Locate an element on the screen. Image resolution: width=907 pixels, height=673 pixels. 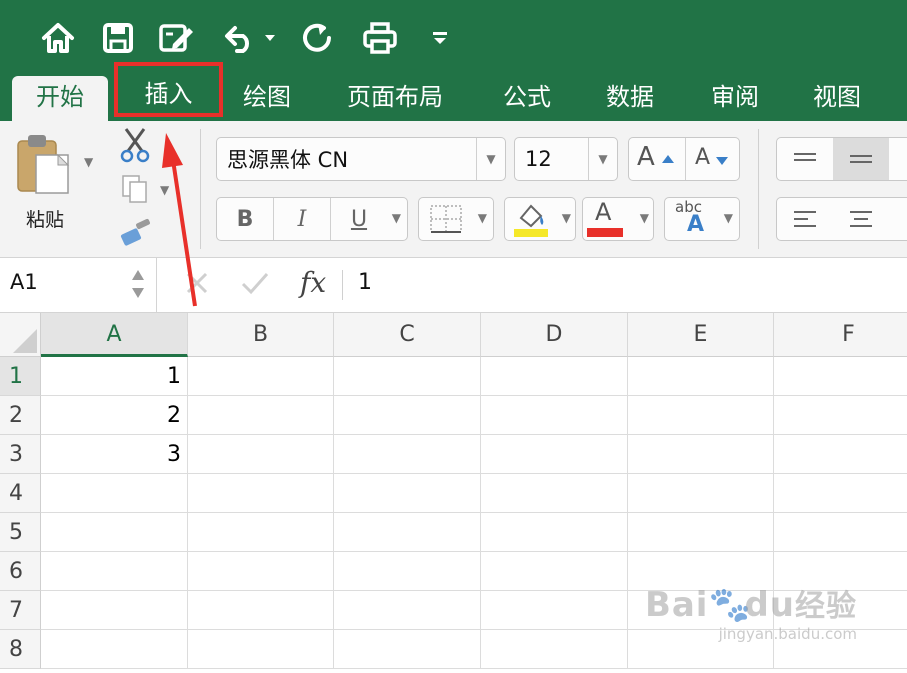
cell-d2 is located at coordinates (554, 415).